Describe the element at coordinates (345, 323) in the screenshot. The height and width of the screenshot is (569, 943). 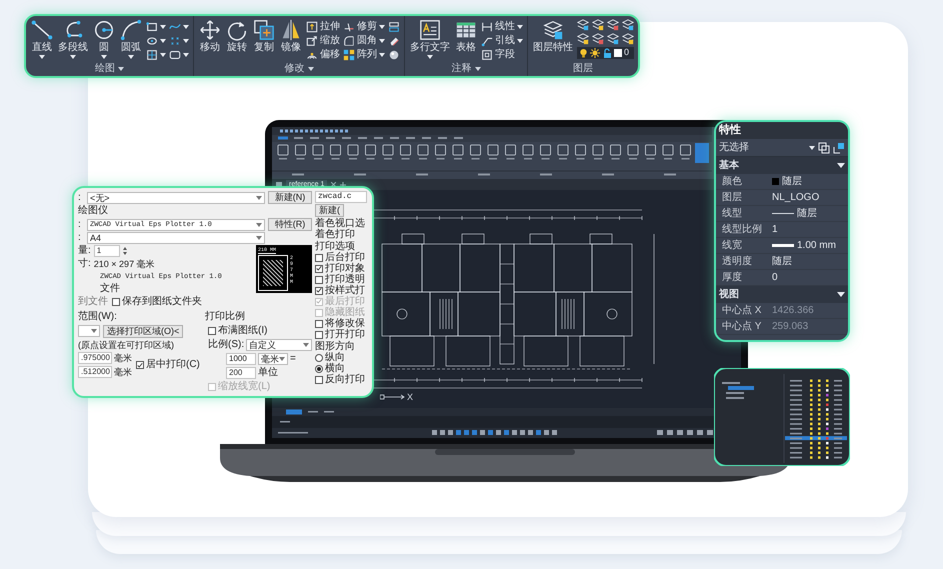
I see `checkbox-label: 将修改保` at that location.